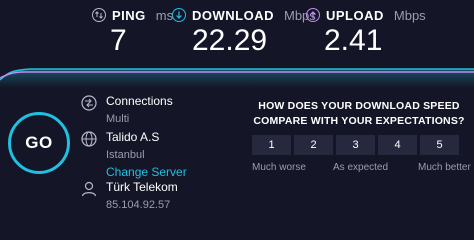 Image resolution: width=474 pixels, height=240 pixels. Describe the element at coordinates (139, 101) in the screenshot. I see `connections-label: Connections` at that location.